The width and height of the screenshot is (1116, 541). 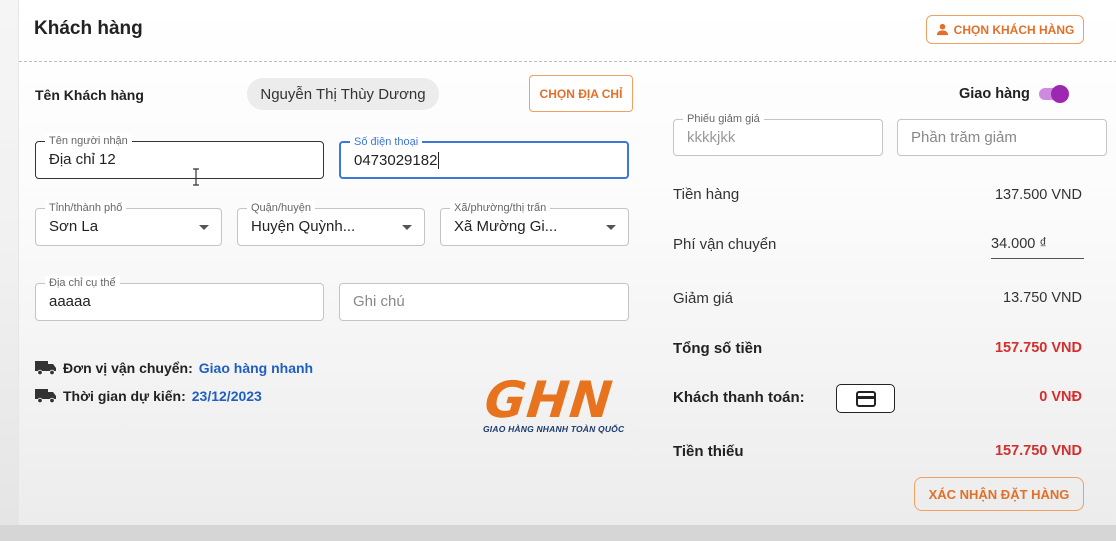 I want to click on choose-customer-label: CHỌN KHÁCH HÀNG, so click(x=1014, y=29).